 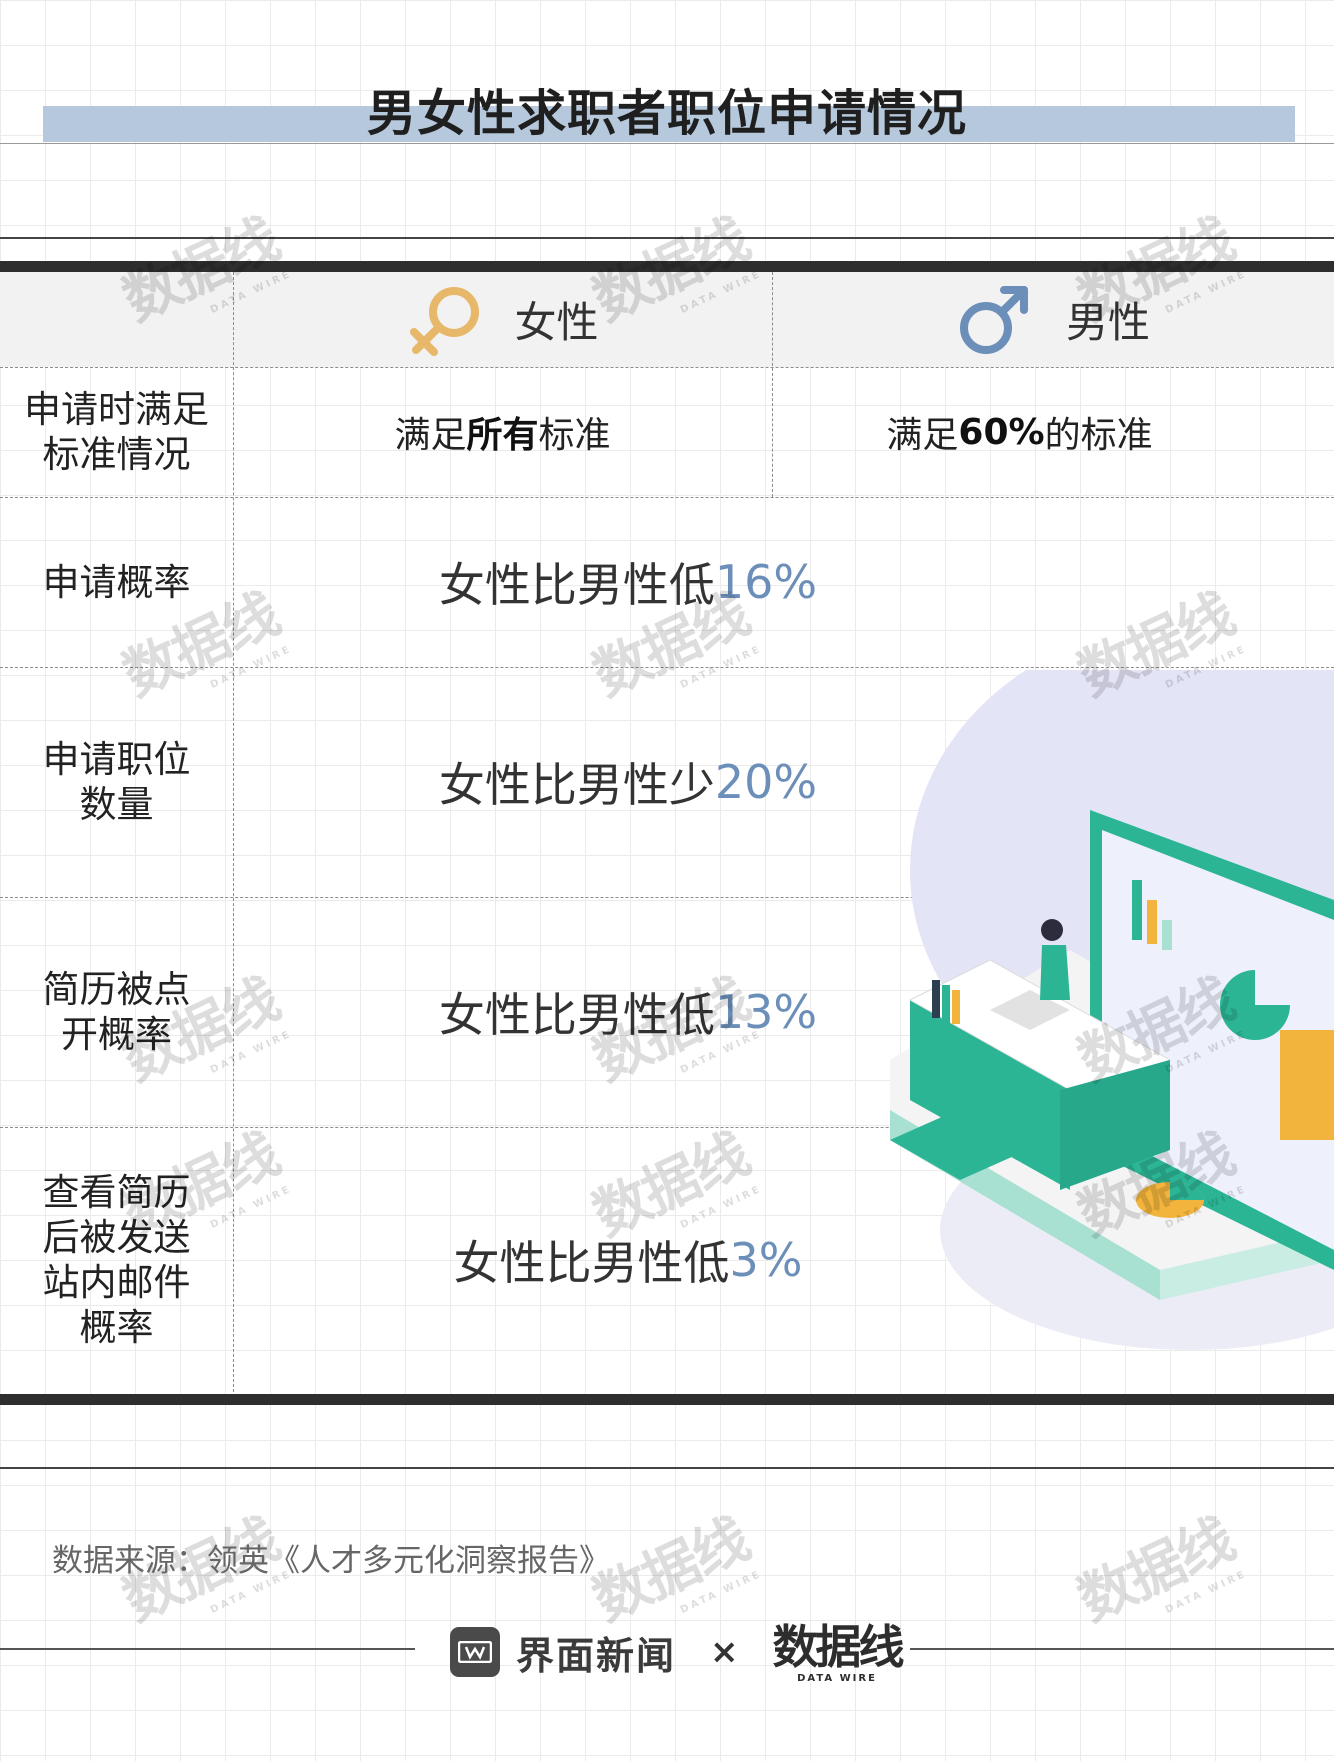 I want to click on comparison-percent: 3%, so click(x=766, y=1259).